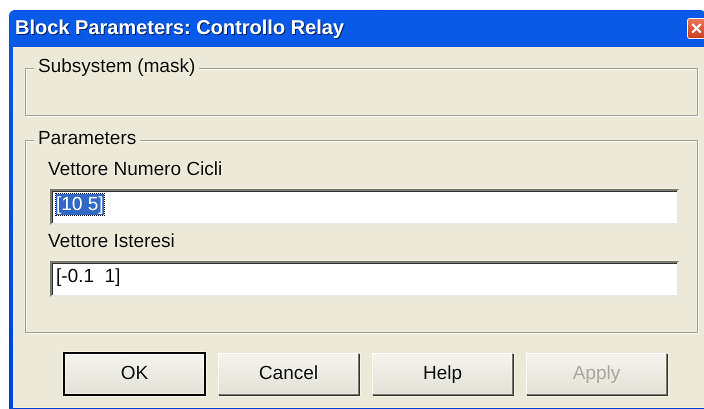 The width and height of the screenshot is (704, 409). Describe the element at coordinates (179, 28) in the screenshot. I see `window-title: Block Parameters: Controllo Relay` at that location.